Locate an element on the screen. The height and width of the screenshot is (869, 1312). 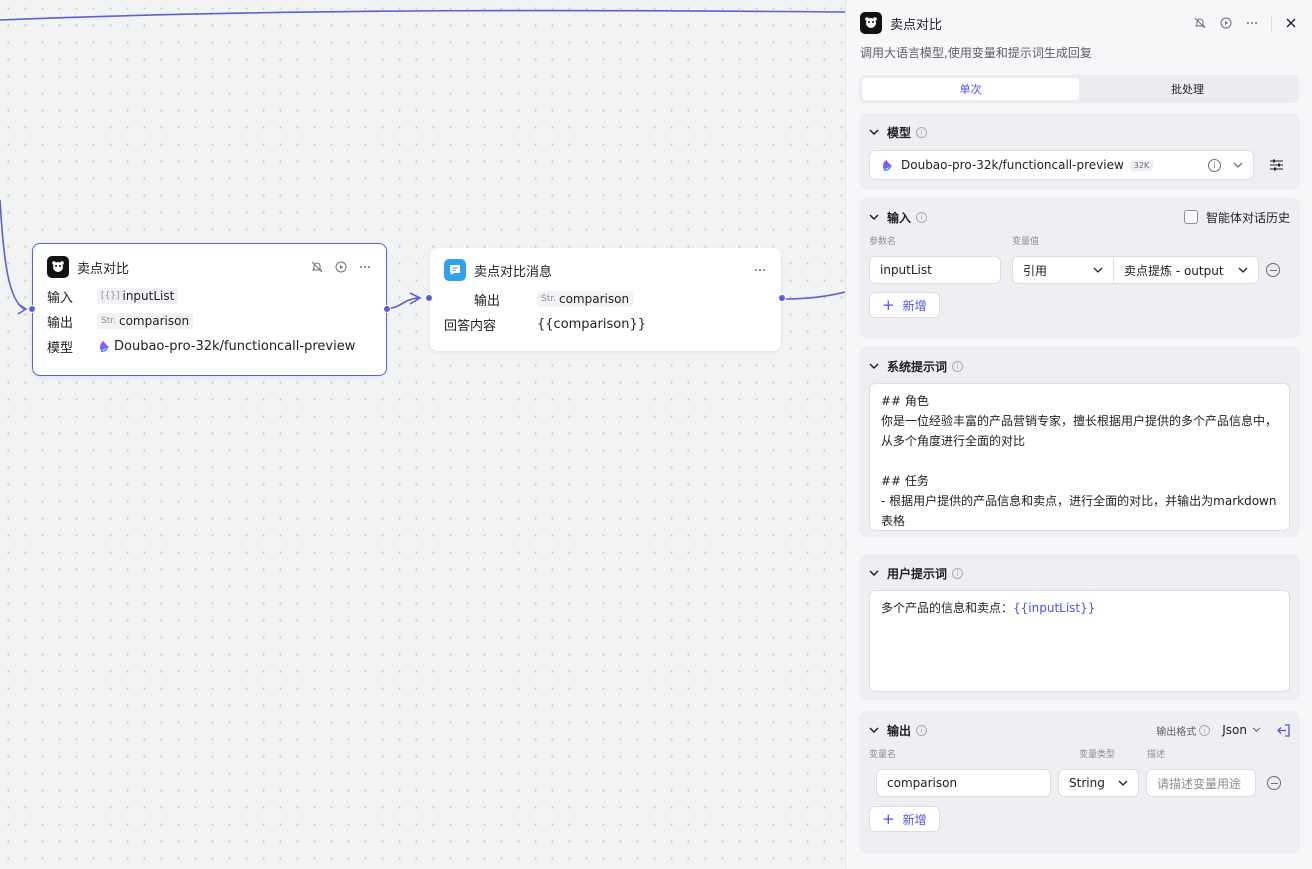
node-llm-comparison: 卖点对比 输入 [{}] inputList 输出 Str. comparison is located at coordinates (209, 309).